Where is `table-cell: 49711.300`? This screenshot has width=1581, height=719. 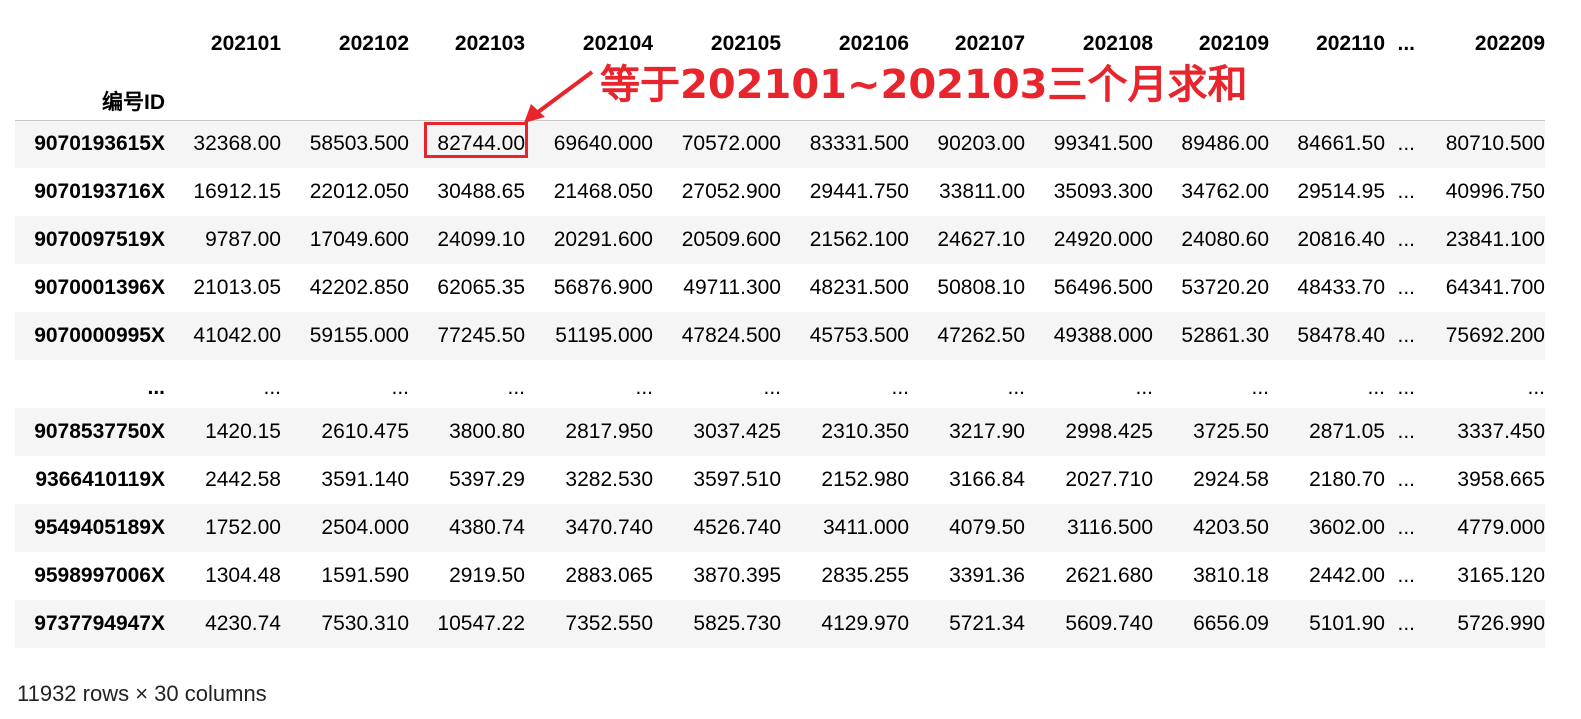
table-cell: 49711.300 is located at coordinates (732, 287).